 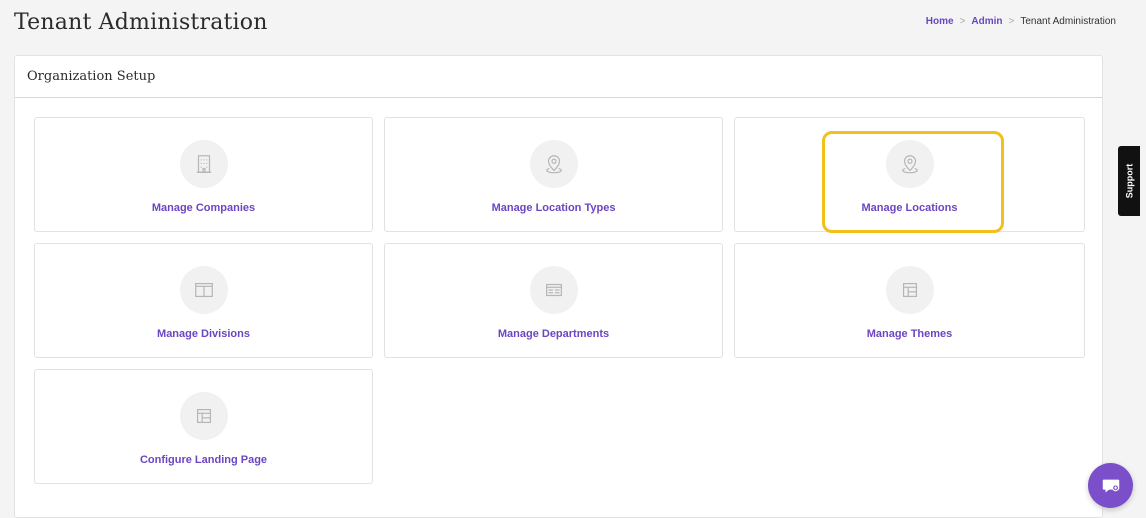 I want to click on support-label: Support, so click(x=1129, y=181).